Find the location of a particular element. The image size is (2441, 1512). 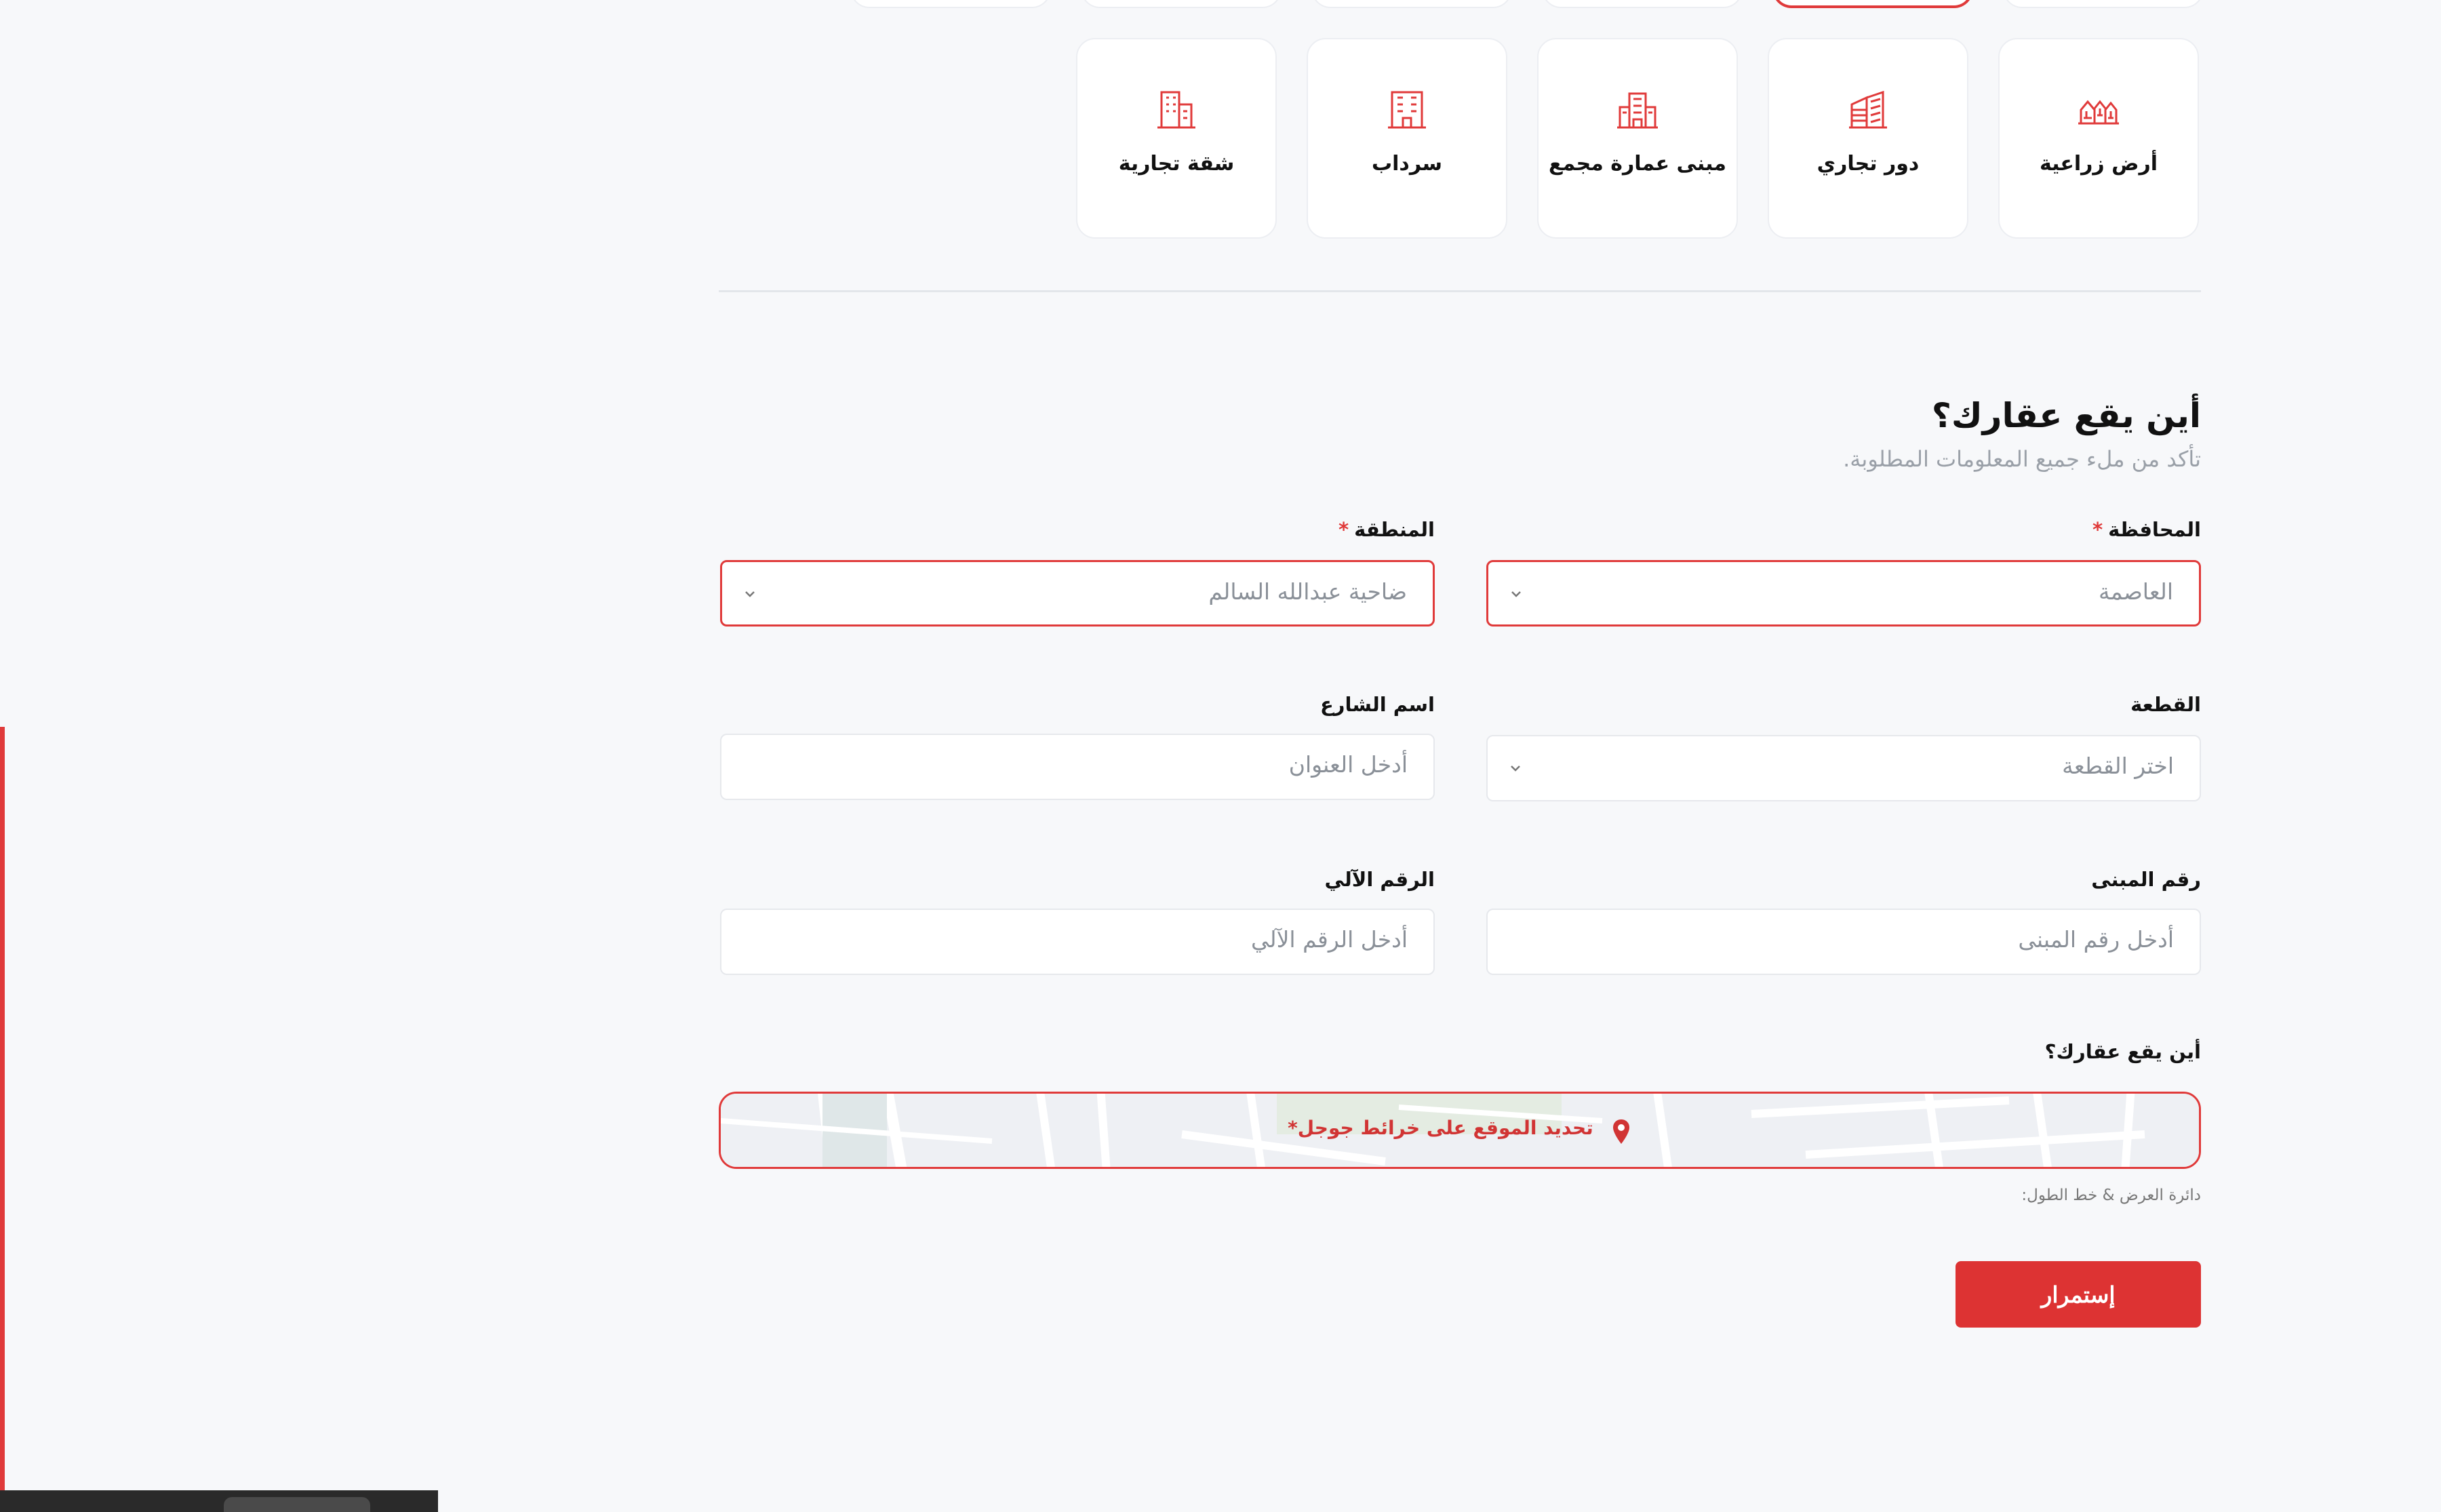

street-input: أدخل العنوان is located at coordinates (1077, 767).